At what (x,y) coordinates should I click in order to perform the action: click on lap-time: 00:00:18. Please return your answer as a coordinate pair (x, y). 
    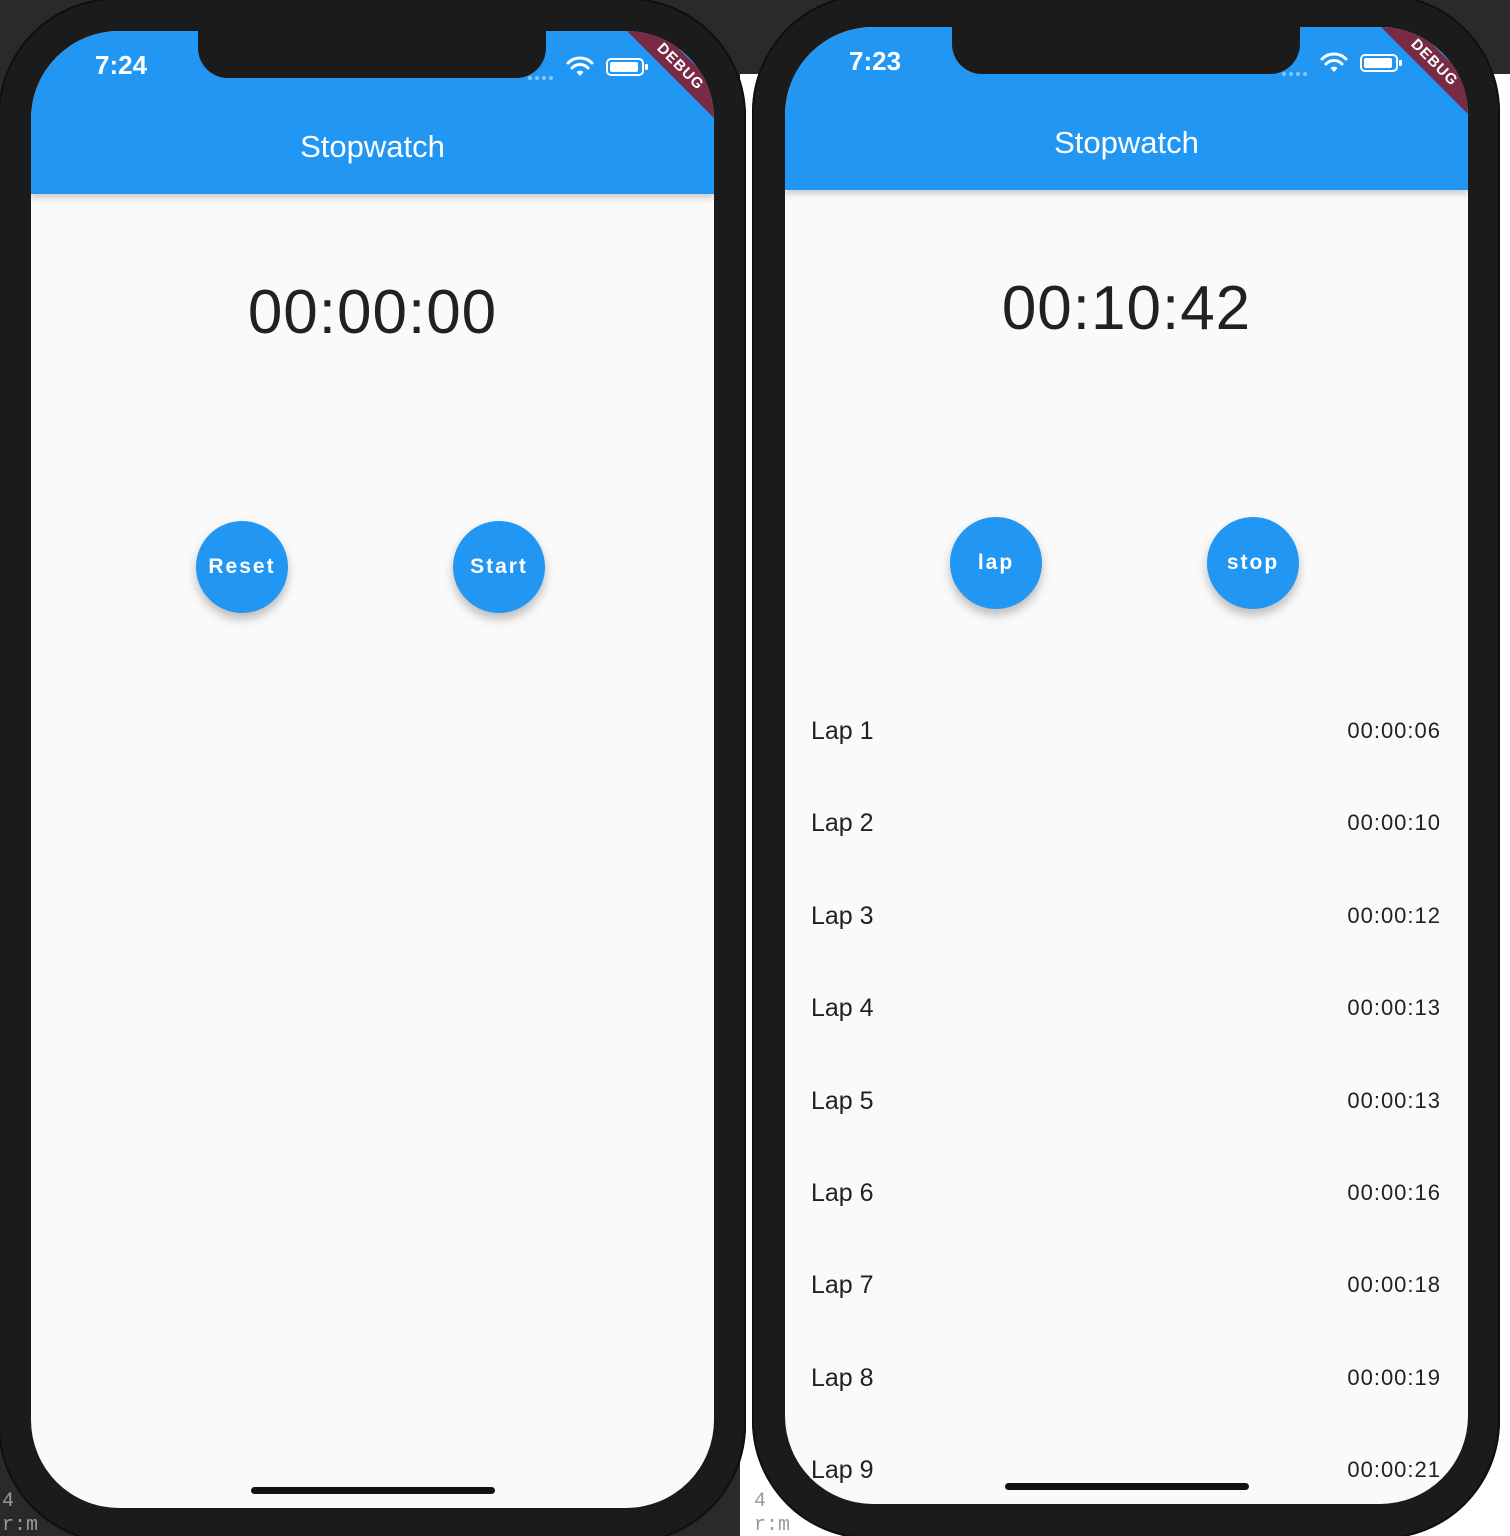
    Looking at the image, I should click on (1394, 1285).